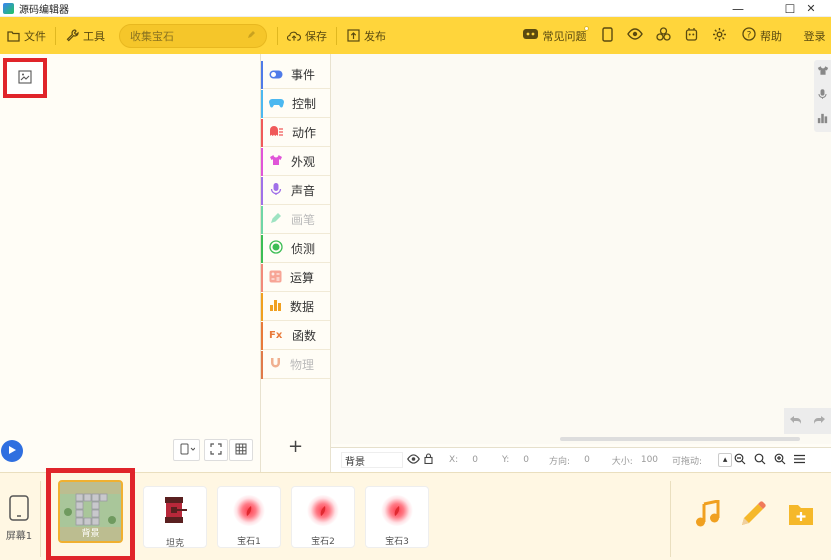 The width and height of the screenshot is (831, 560). Describe the element at coordinates (323, 542) in the screenshot. I see `sprite-name: 宝石2` at that location.